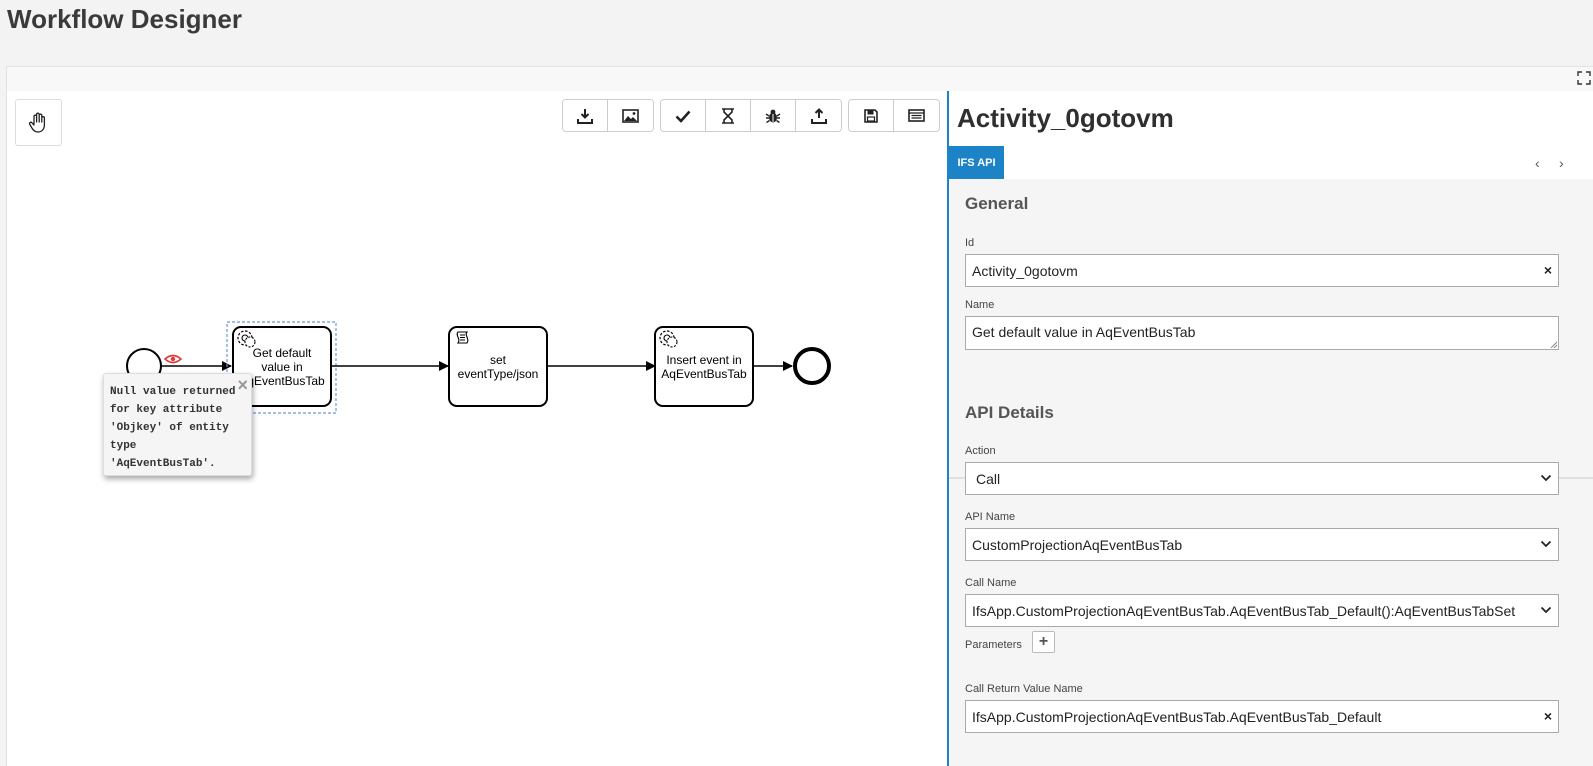  What do you see at coordinates (1262, 333) in the screenshot?
I see `name-textarea: Get default value in AqEventBusTab` at bounding box center [1262, 333].